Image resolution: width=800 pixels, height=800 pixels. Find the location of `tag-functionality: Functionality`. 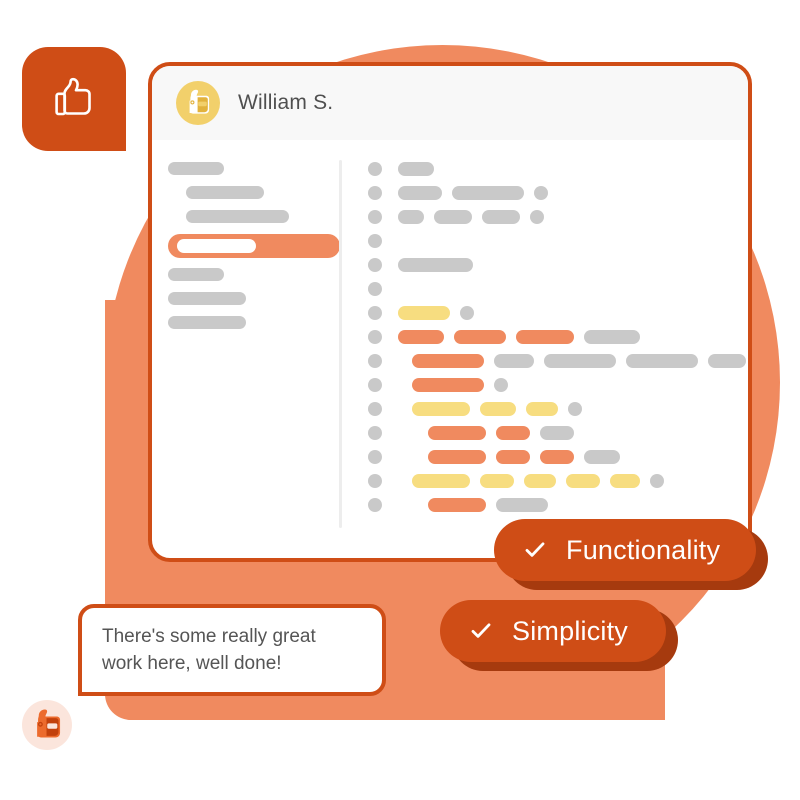

tag-functionality: Functionality is located at coordinates (625, 550).